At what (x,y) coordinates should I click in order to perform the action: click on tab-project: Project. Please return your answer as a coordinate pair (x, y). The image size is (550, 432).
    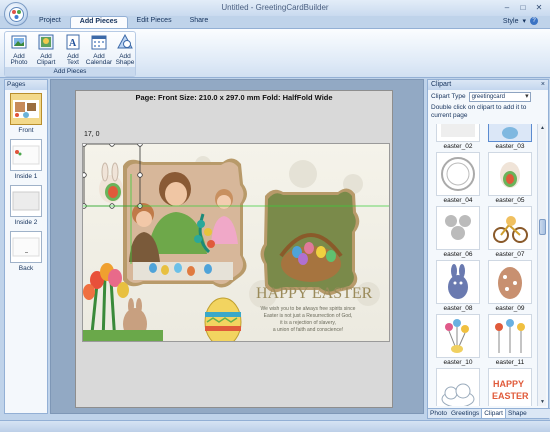
    Looking at the image, I should click on (50, 22).